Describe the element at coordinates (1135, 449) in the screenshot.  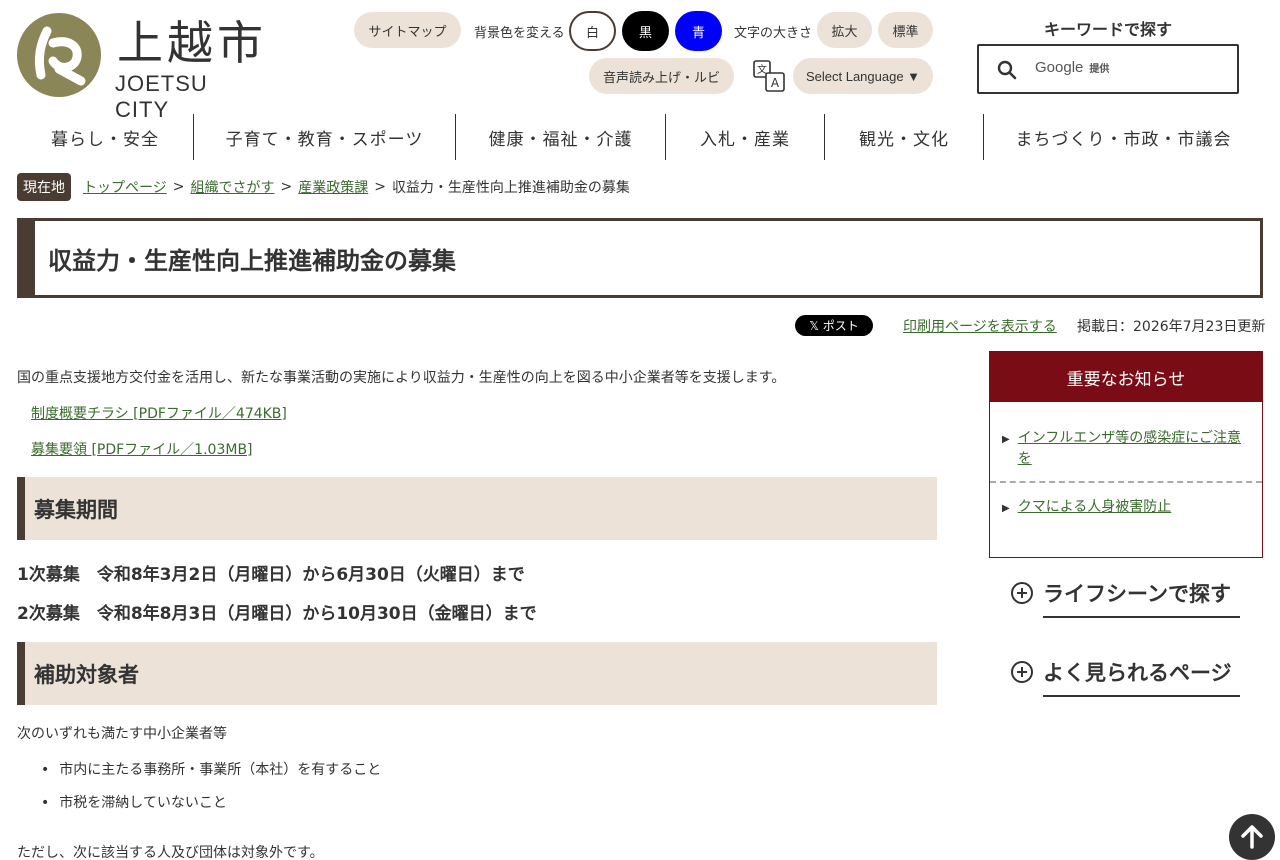
I see `notice-link-influenza: インフルエンザ等の感染症にご注意を` at that location.